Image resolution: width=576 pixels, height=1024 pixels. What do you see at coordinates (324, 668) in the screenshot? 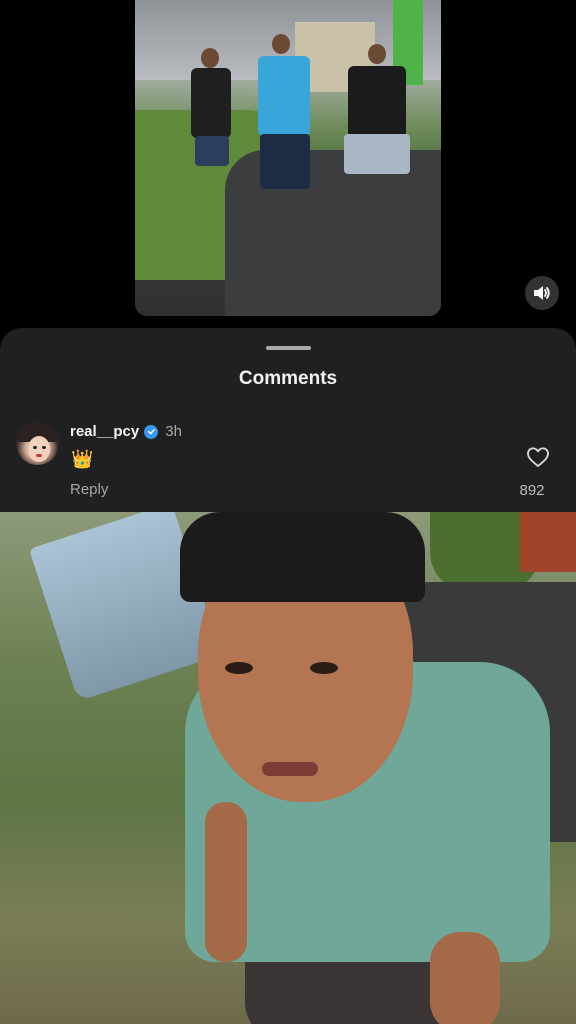
I see `video-man-eye-right` at bounding box center [324, 668].